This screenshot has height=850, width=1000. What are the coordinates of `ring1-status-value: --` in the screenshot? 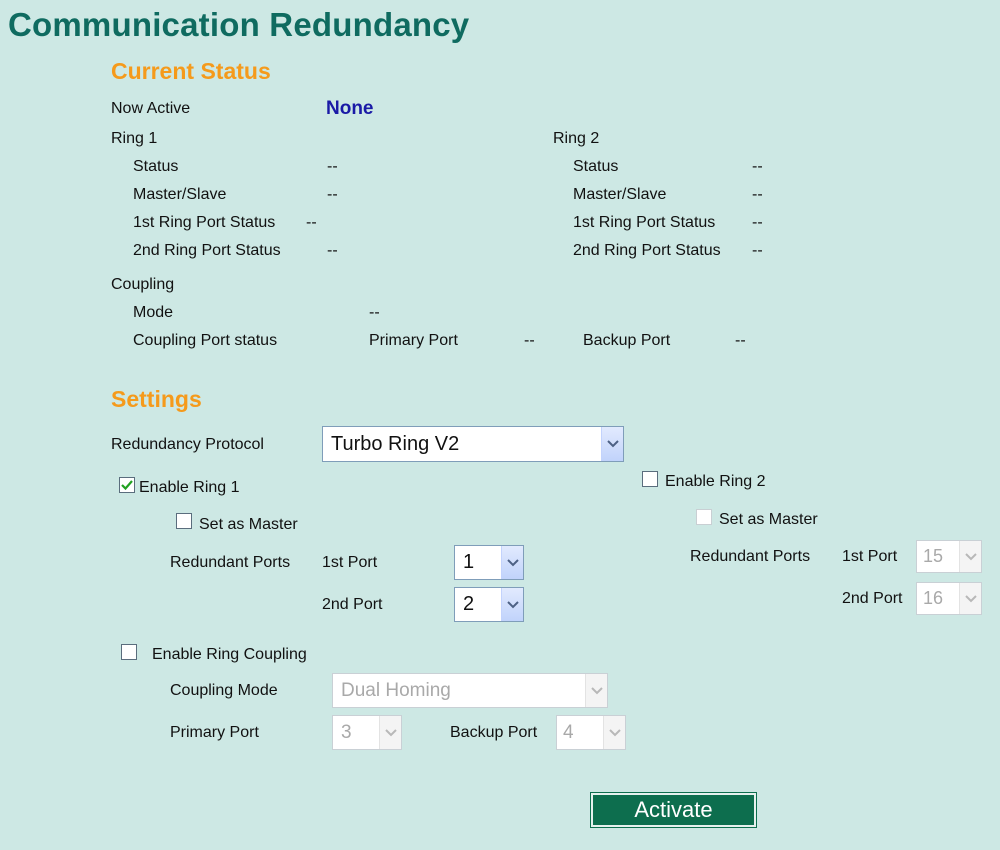 It's located at (332, 166).